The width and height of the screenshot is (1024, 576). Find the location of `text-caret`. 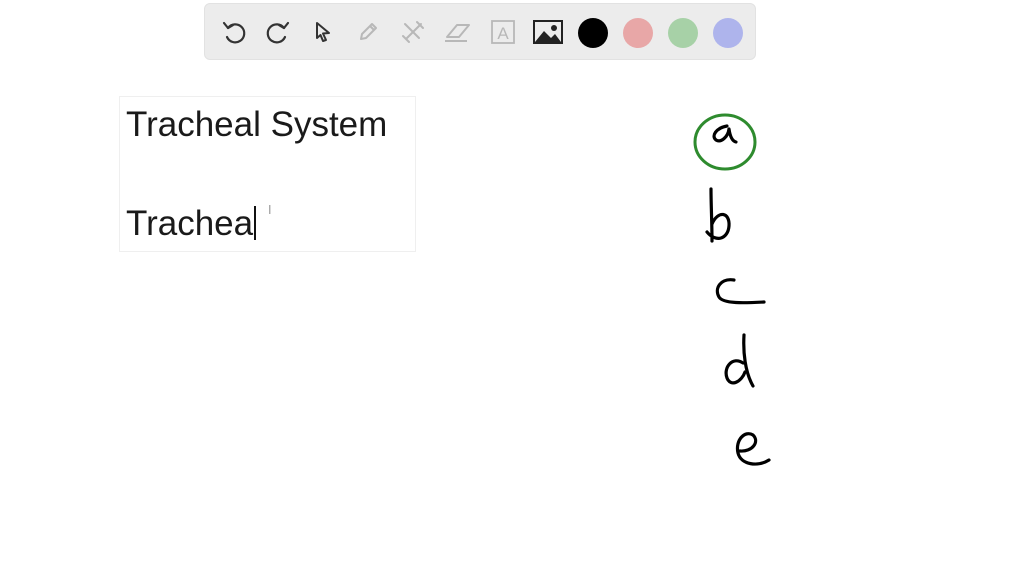

text-caret is located at coordinates (255, 223).